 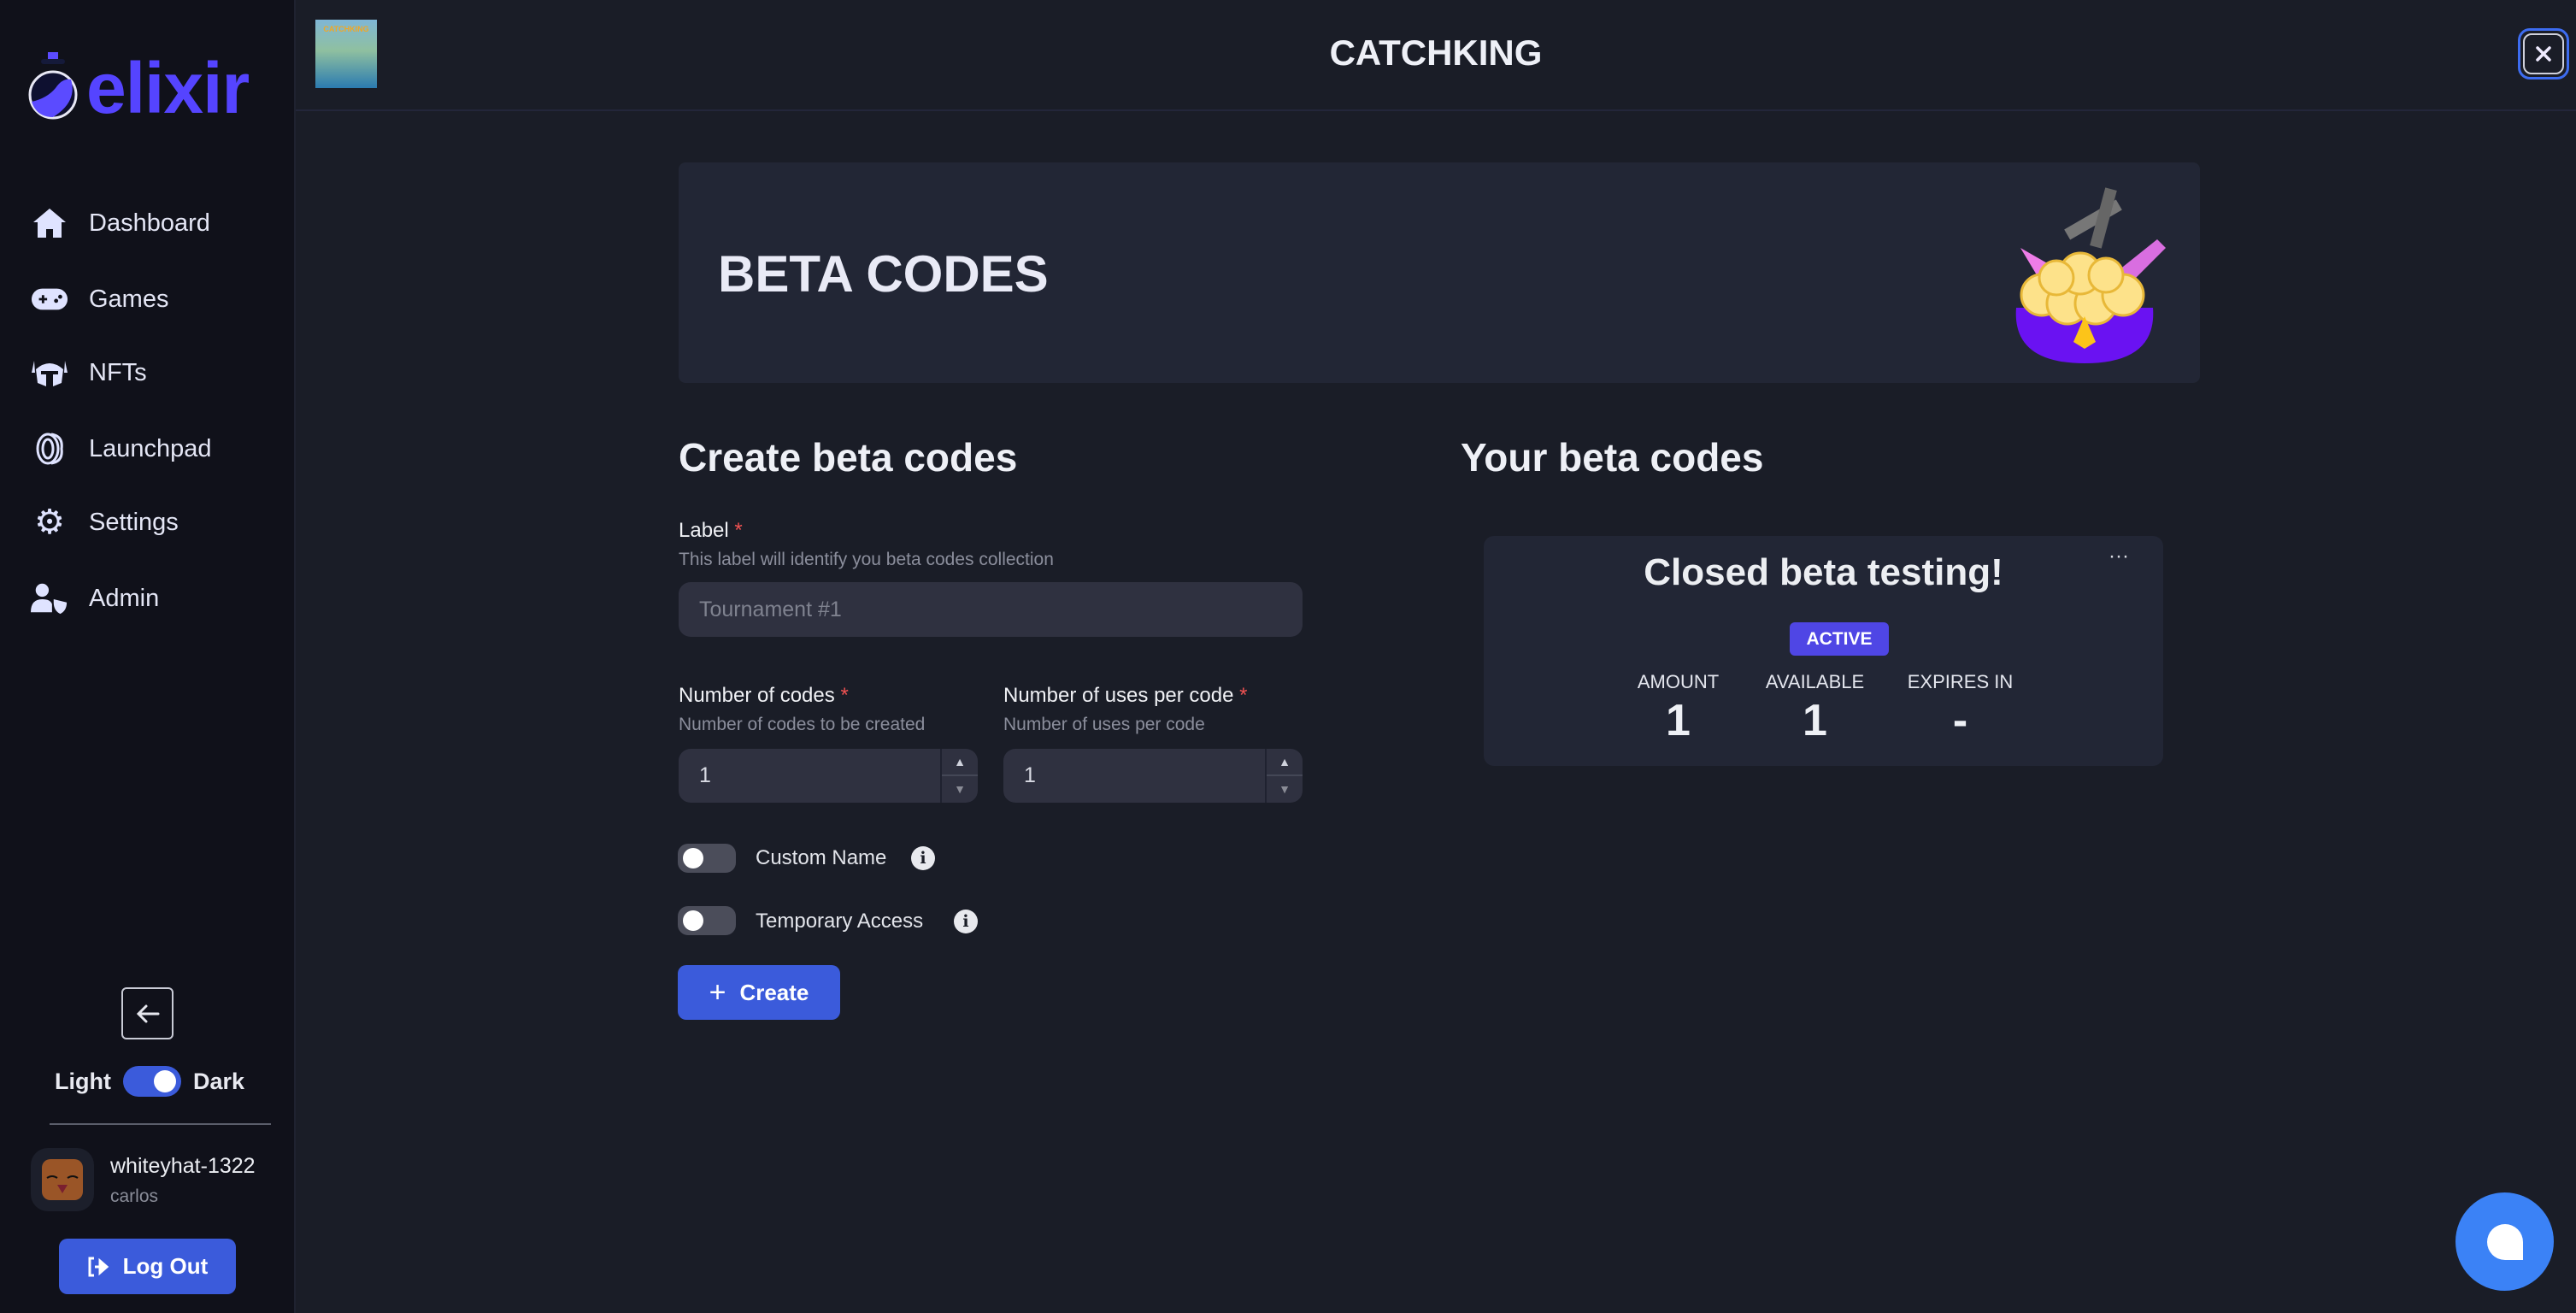 I want to click on close-button, so click(x=2543, y=54).